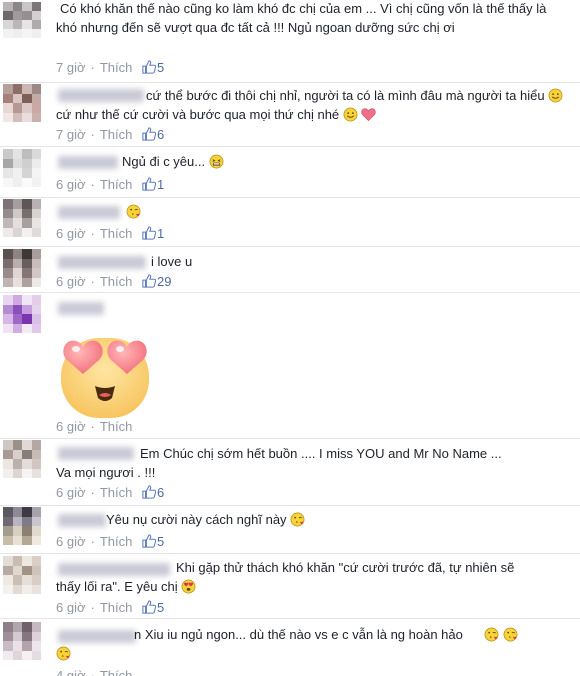 The height and width of the screenshot is (676, 580). What do you see at coordinates (164, 281) in the screenshot?
I see `like-count: 29` at bounding box center [164, 281].